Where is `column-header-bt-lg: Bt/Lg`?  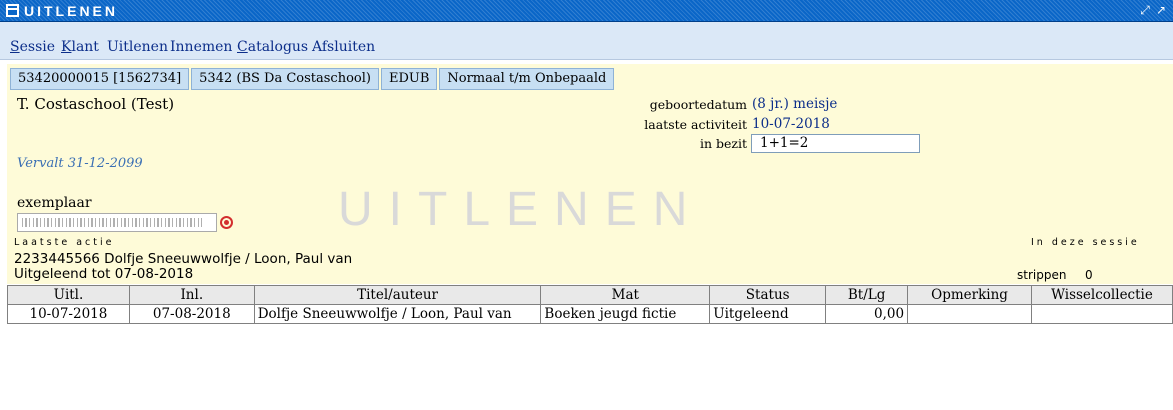
column-header-bt-lg: Bt/Lg is located at coordinates (867, 295).